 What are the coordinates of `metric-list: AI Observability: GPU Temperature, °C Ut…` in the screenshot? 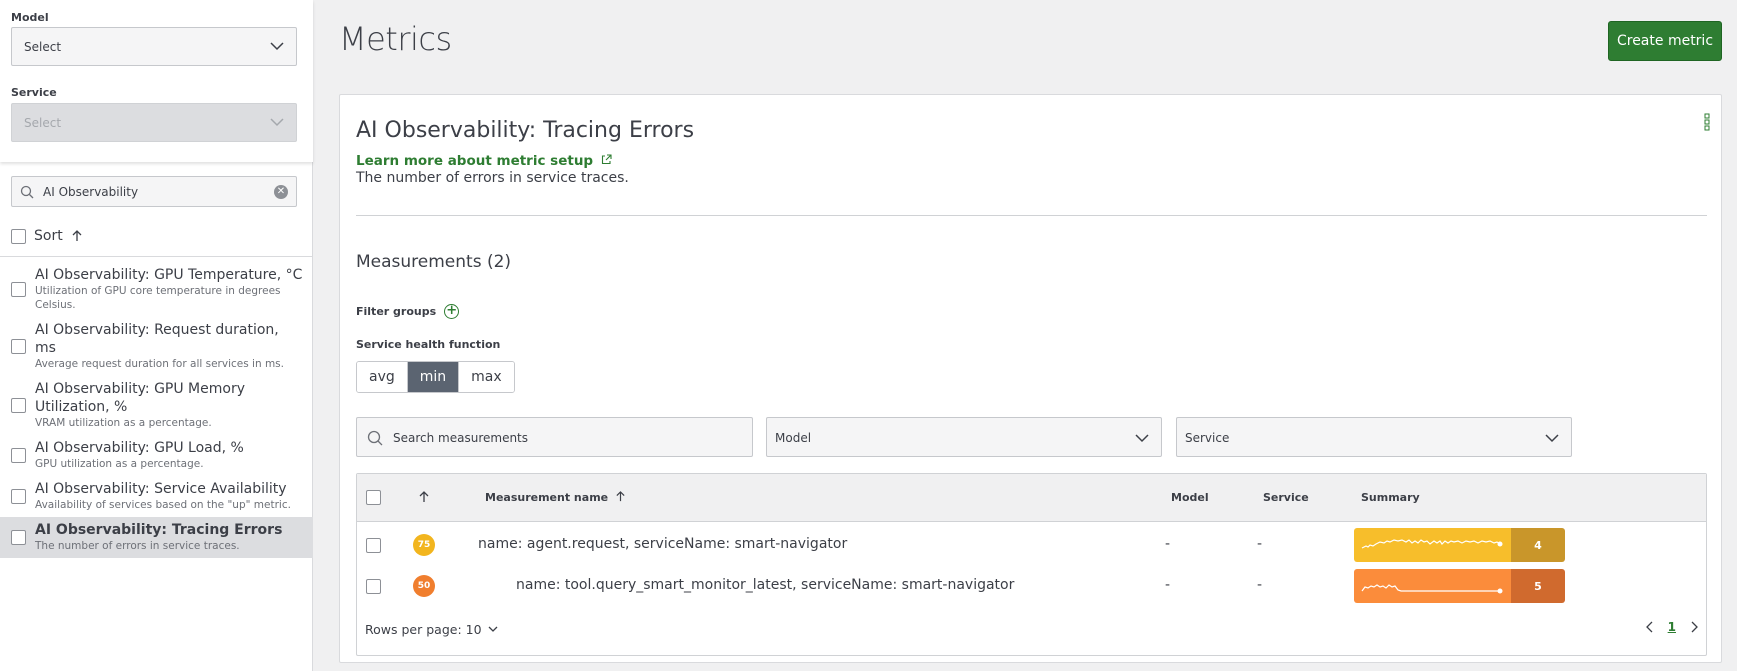 It's located at (156, 410).